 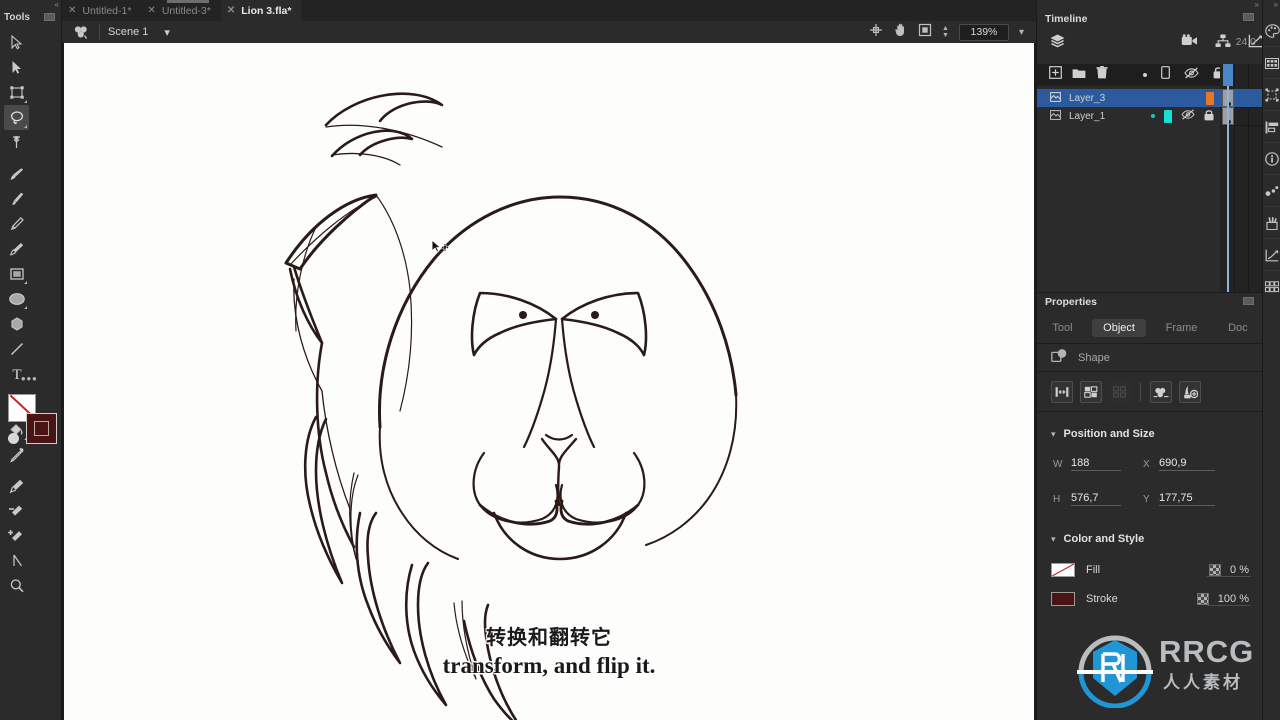 What do you see at coordinates (57, 5) in the screenshot?
I see `tools-collapse-icon: «` at bounding box center [57, 5].